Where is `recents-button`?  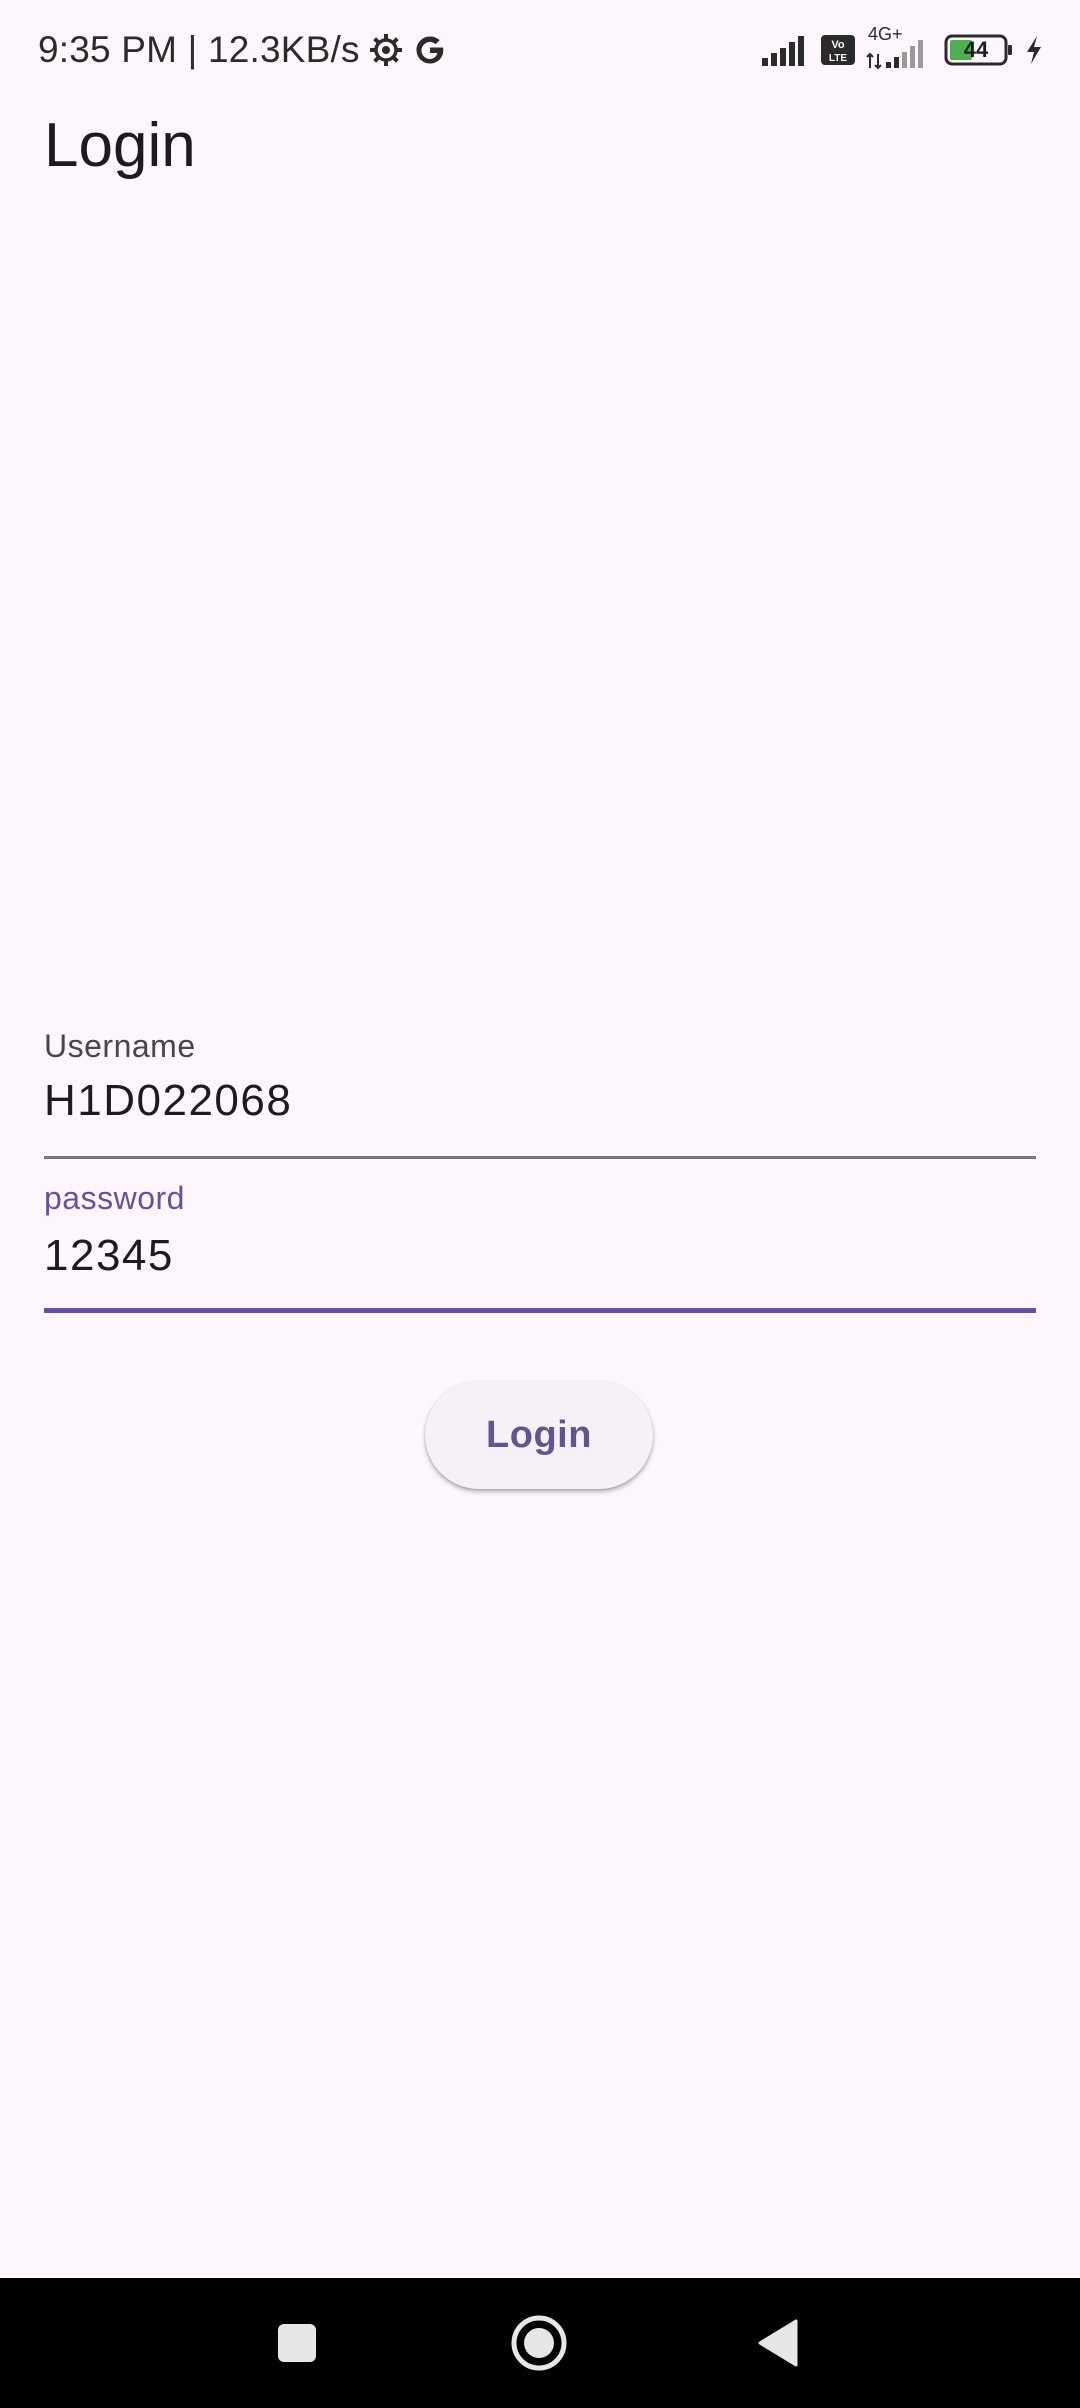 recents-button is located at coordinates (297, 2343).